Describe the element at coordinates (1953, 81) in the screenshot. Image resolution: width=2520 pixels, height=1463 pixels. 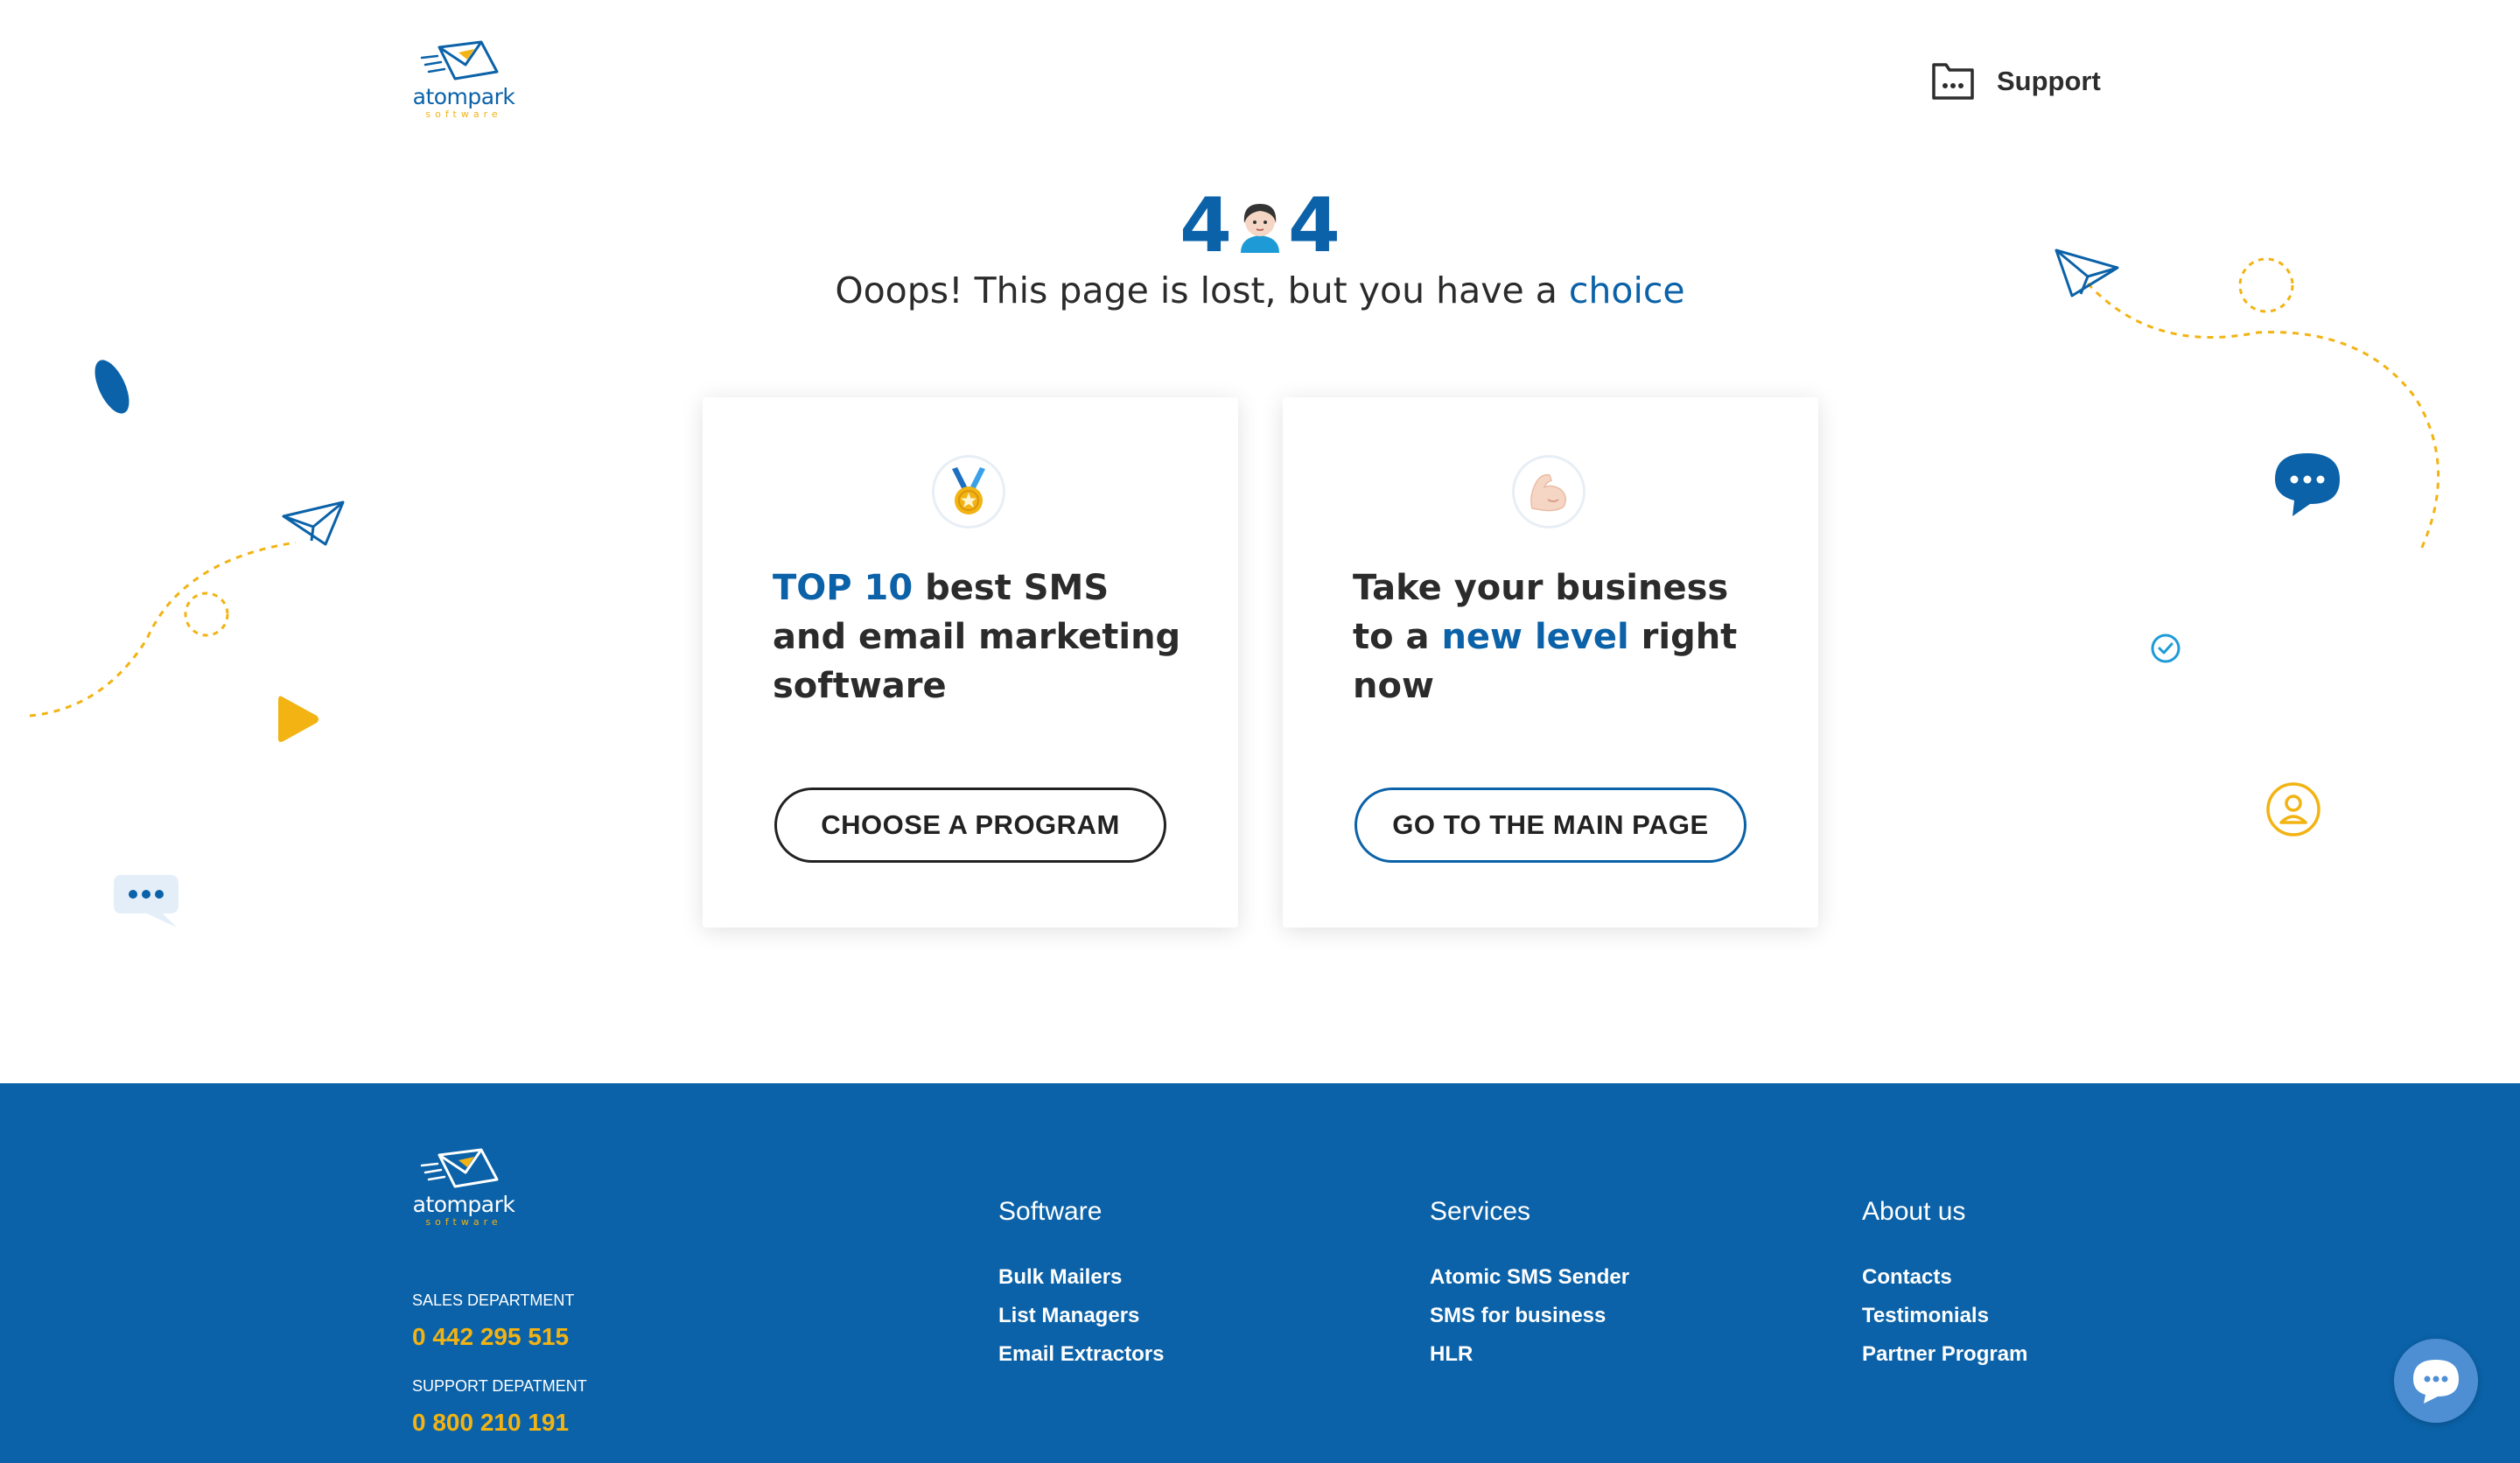
I see `chat-window-icon` at that location.